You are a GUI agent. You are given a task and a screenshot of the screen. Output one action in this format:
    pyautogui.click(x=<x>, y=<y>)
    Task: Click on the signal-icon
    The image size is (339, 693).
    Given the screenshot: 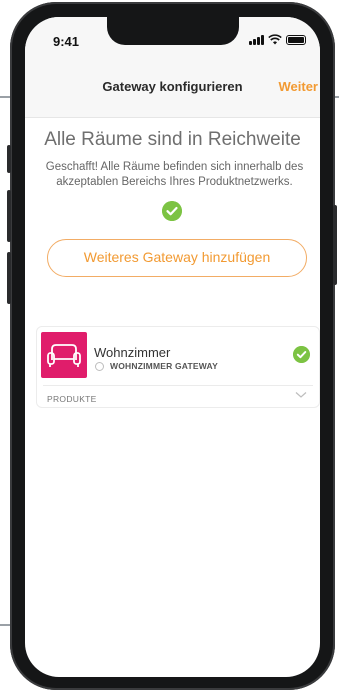 What is the action you would take?
    pyautogui.click(x=256, y=39)
    